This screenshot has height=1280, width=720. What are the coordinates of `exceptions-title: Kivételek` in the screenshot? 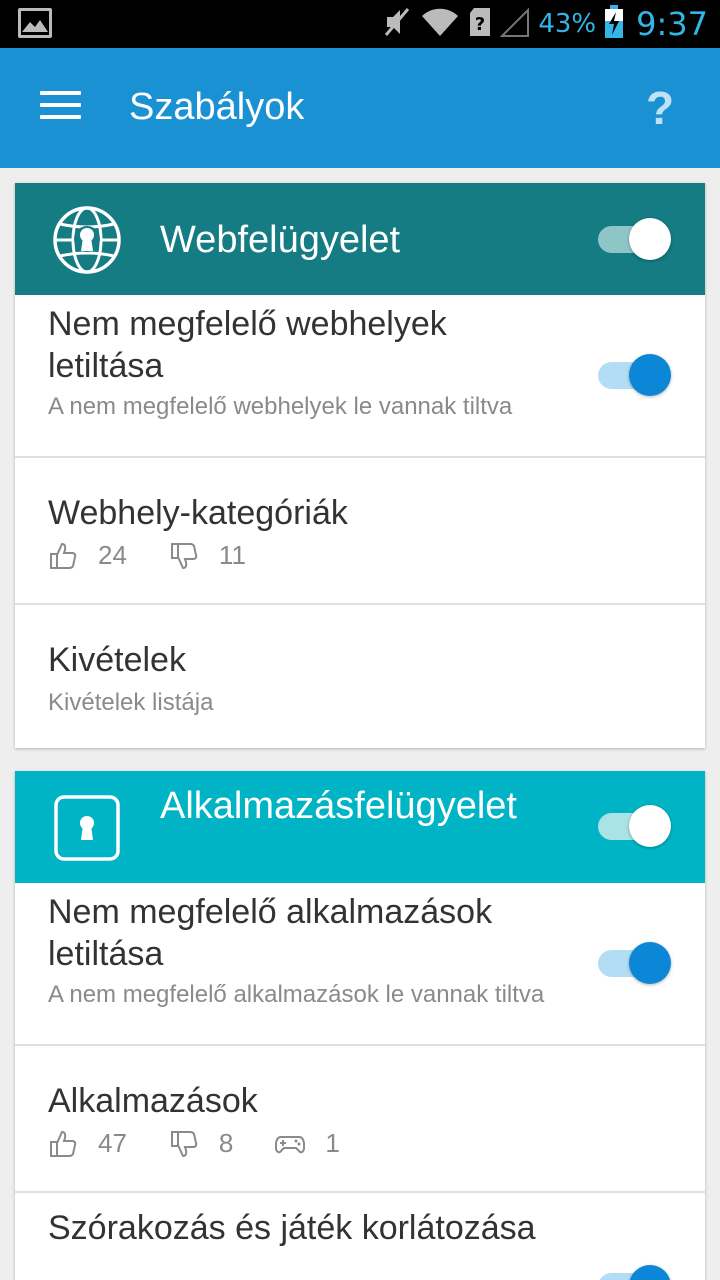 It's located at (117, 660).